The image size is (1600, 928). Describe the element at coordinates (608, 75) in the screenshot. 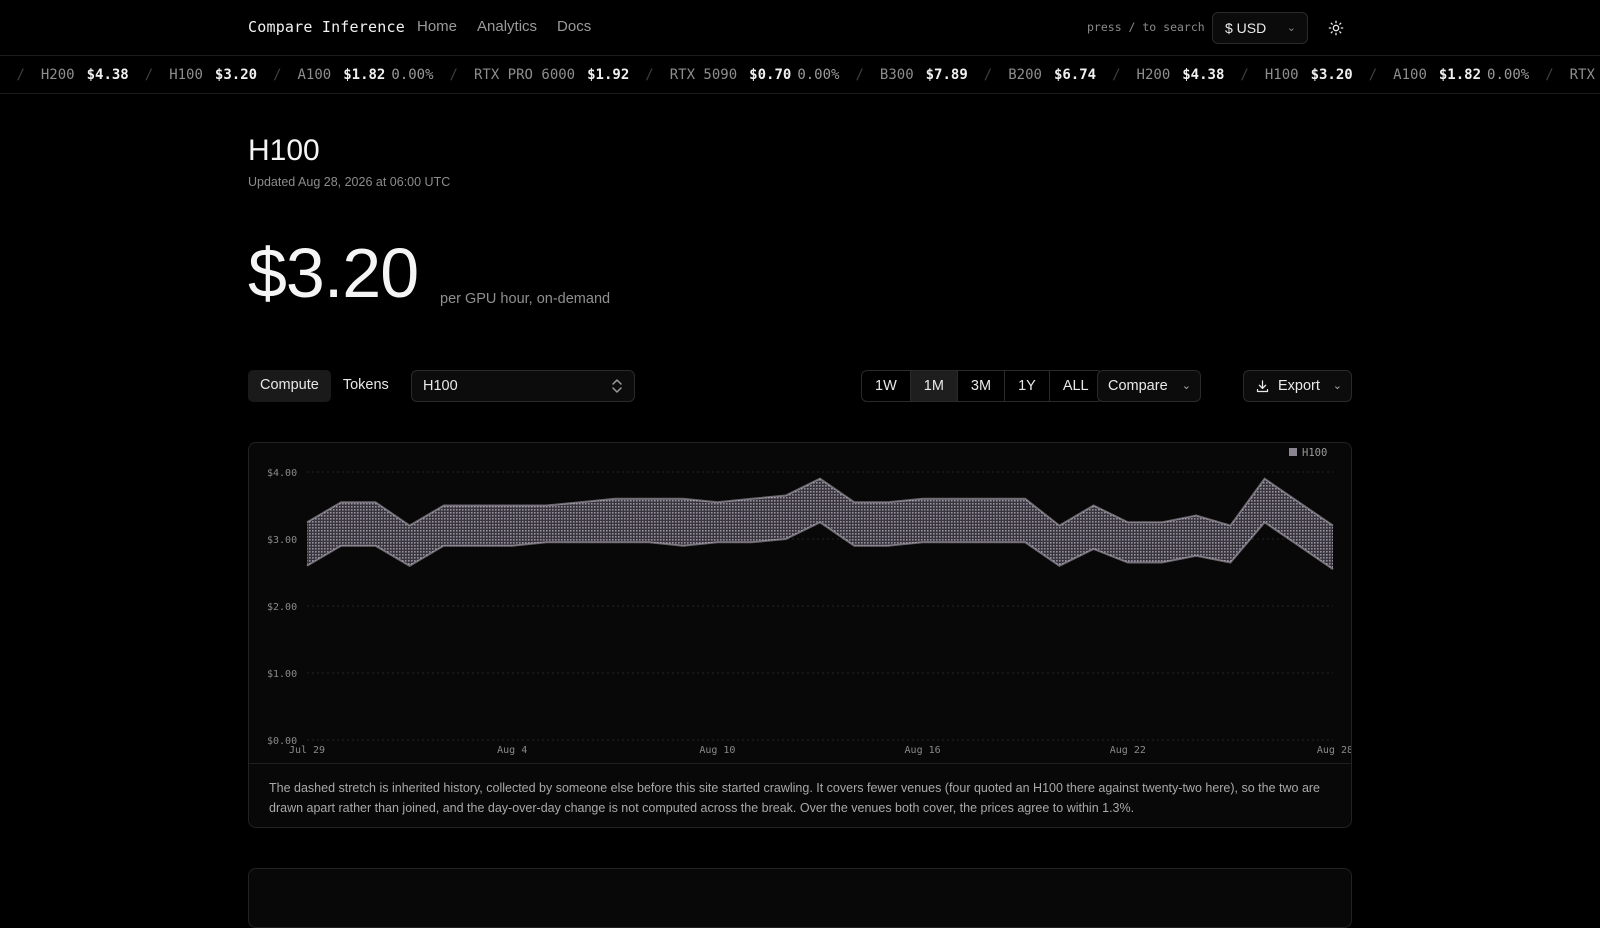

I see `ticker-price: $1.92` at that location.